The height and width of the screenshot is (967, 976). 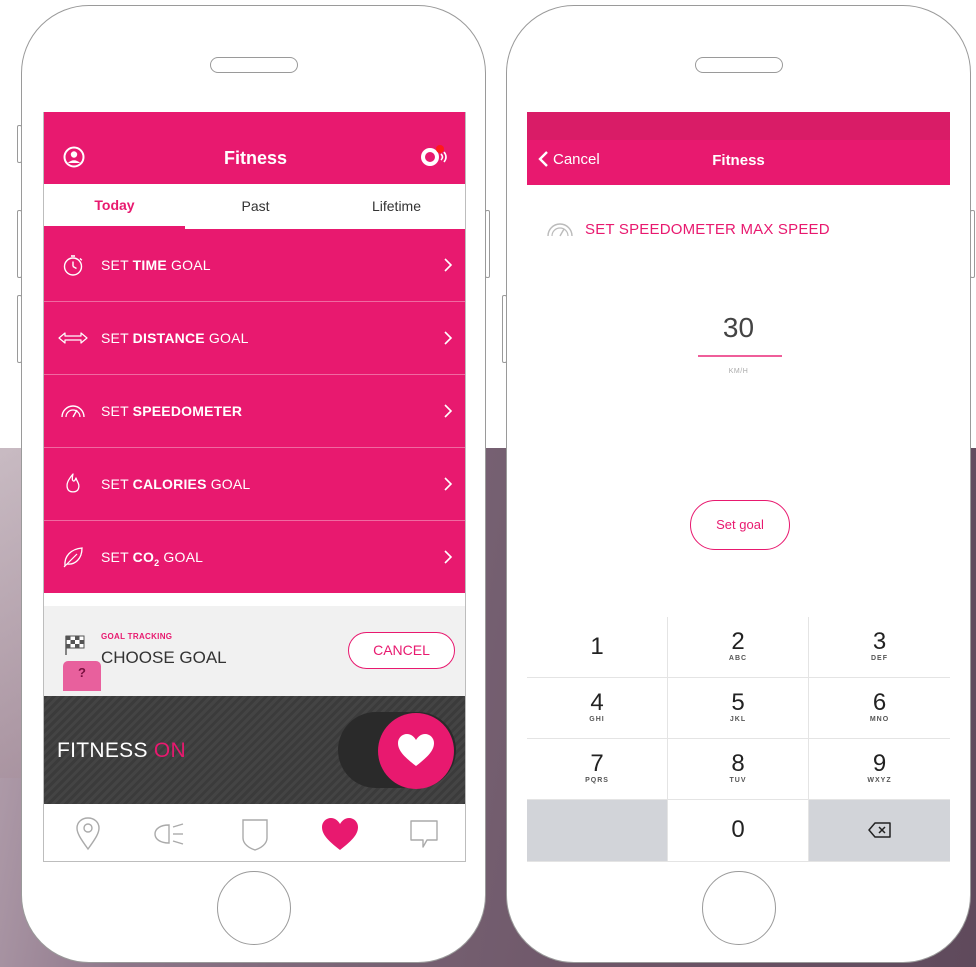 What do you see at coordinates (254, 557) in the screenshot?
I see `menu-item-co2-goal: SET CO2 GOAL` at bounding box center [254, 557].